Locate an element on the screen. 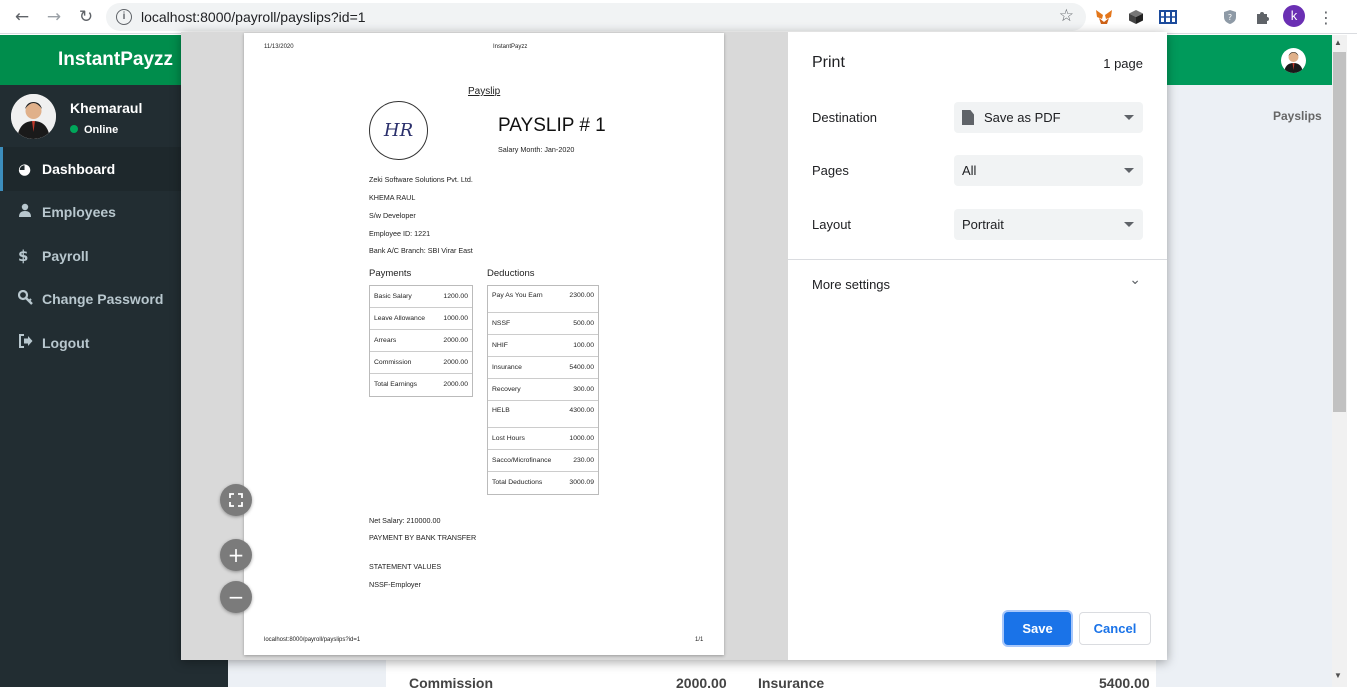 The height and width of the screenshot is (691, 1357). designation: S/w Developer is located at coordinates (392, 215).